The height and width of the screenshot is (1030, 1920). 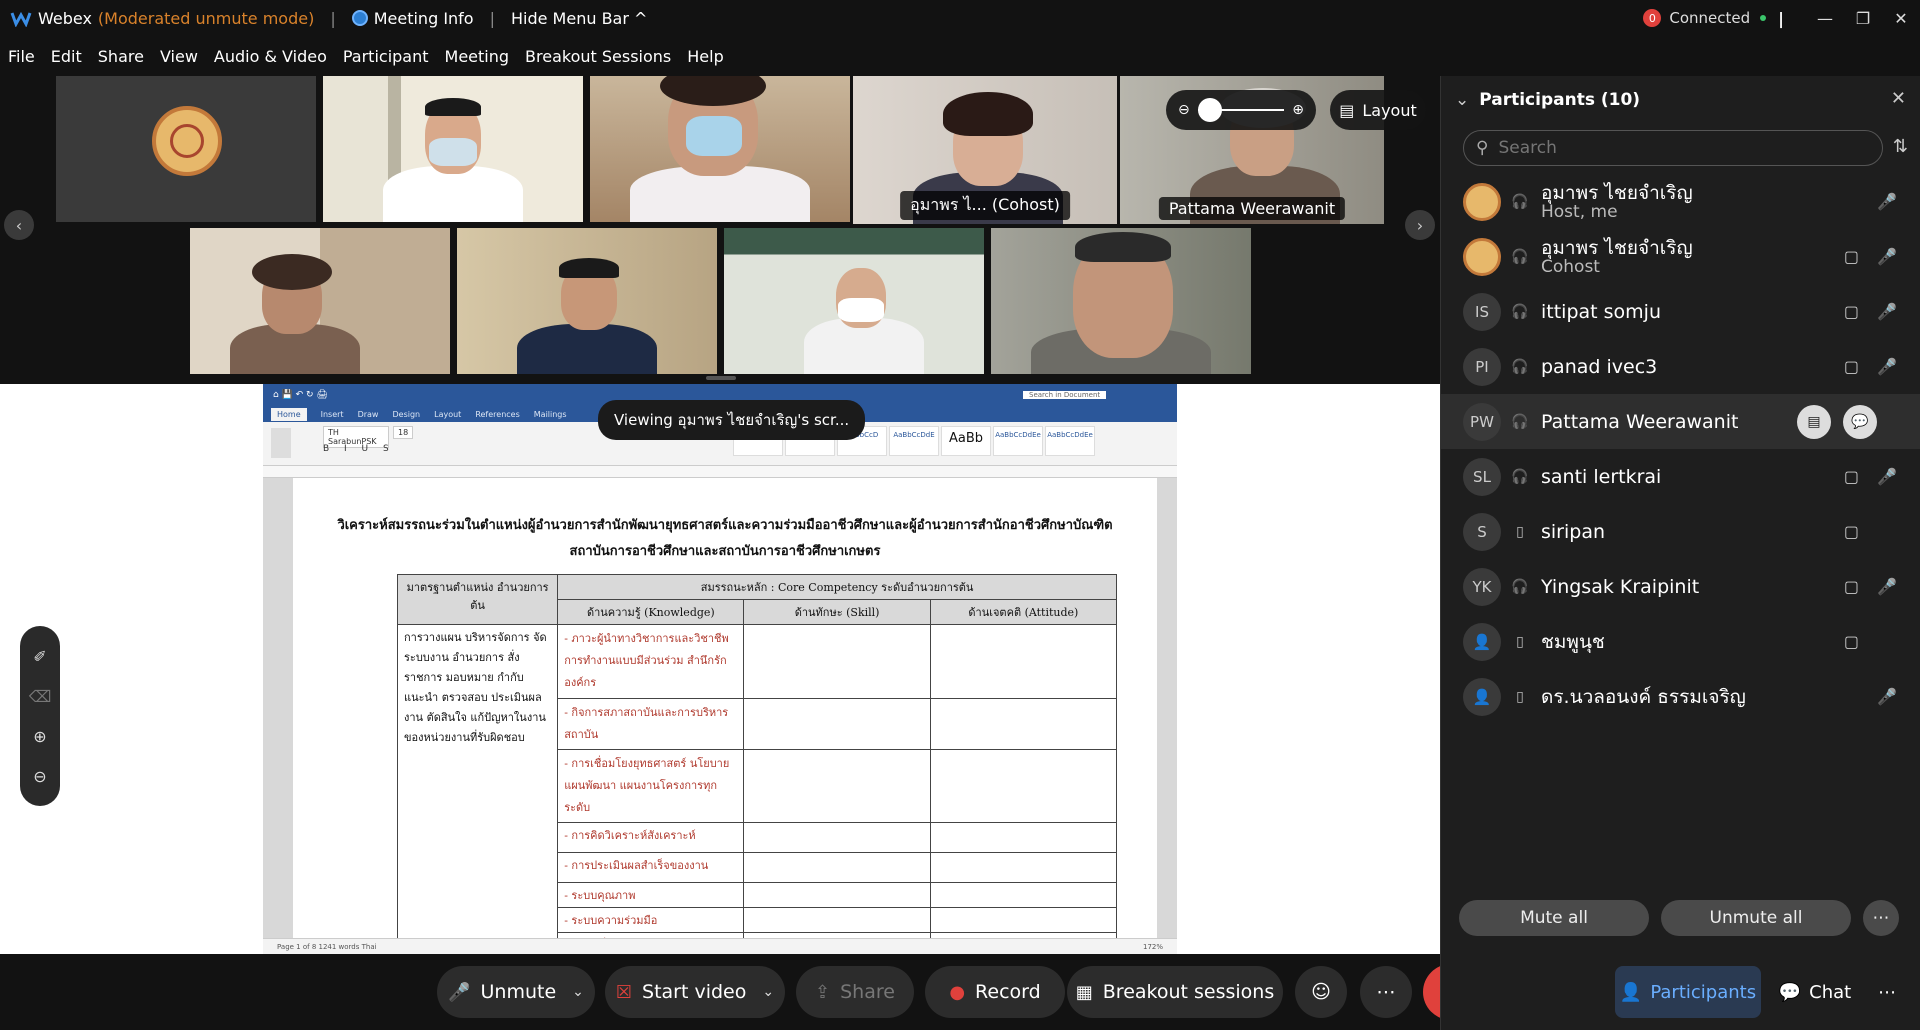 What do you see at coordinates (1688, 992) in the screenshot?
I see `tab-participants: 👤 Participants` at bounding box center [1688, 992].